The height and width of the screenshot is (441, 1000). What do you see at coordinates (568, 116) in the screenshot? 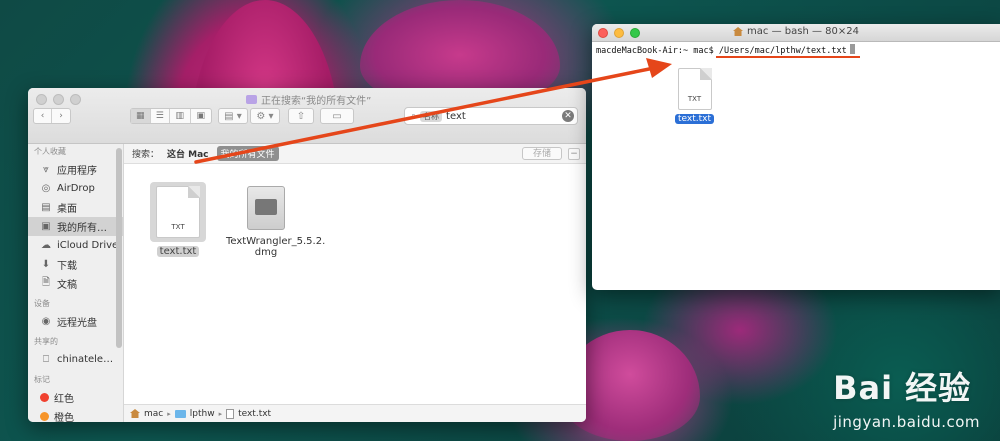
I see `clear-search-button: ✕` at bounding box center [568, 116].